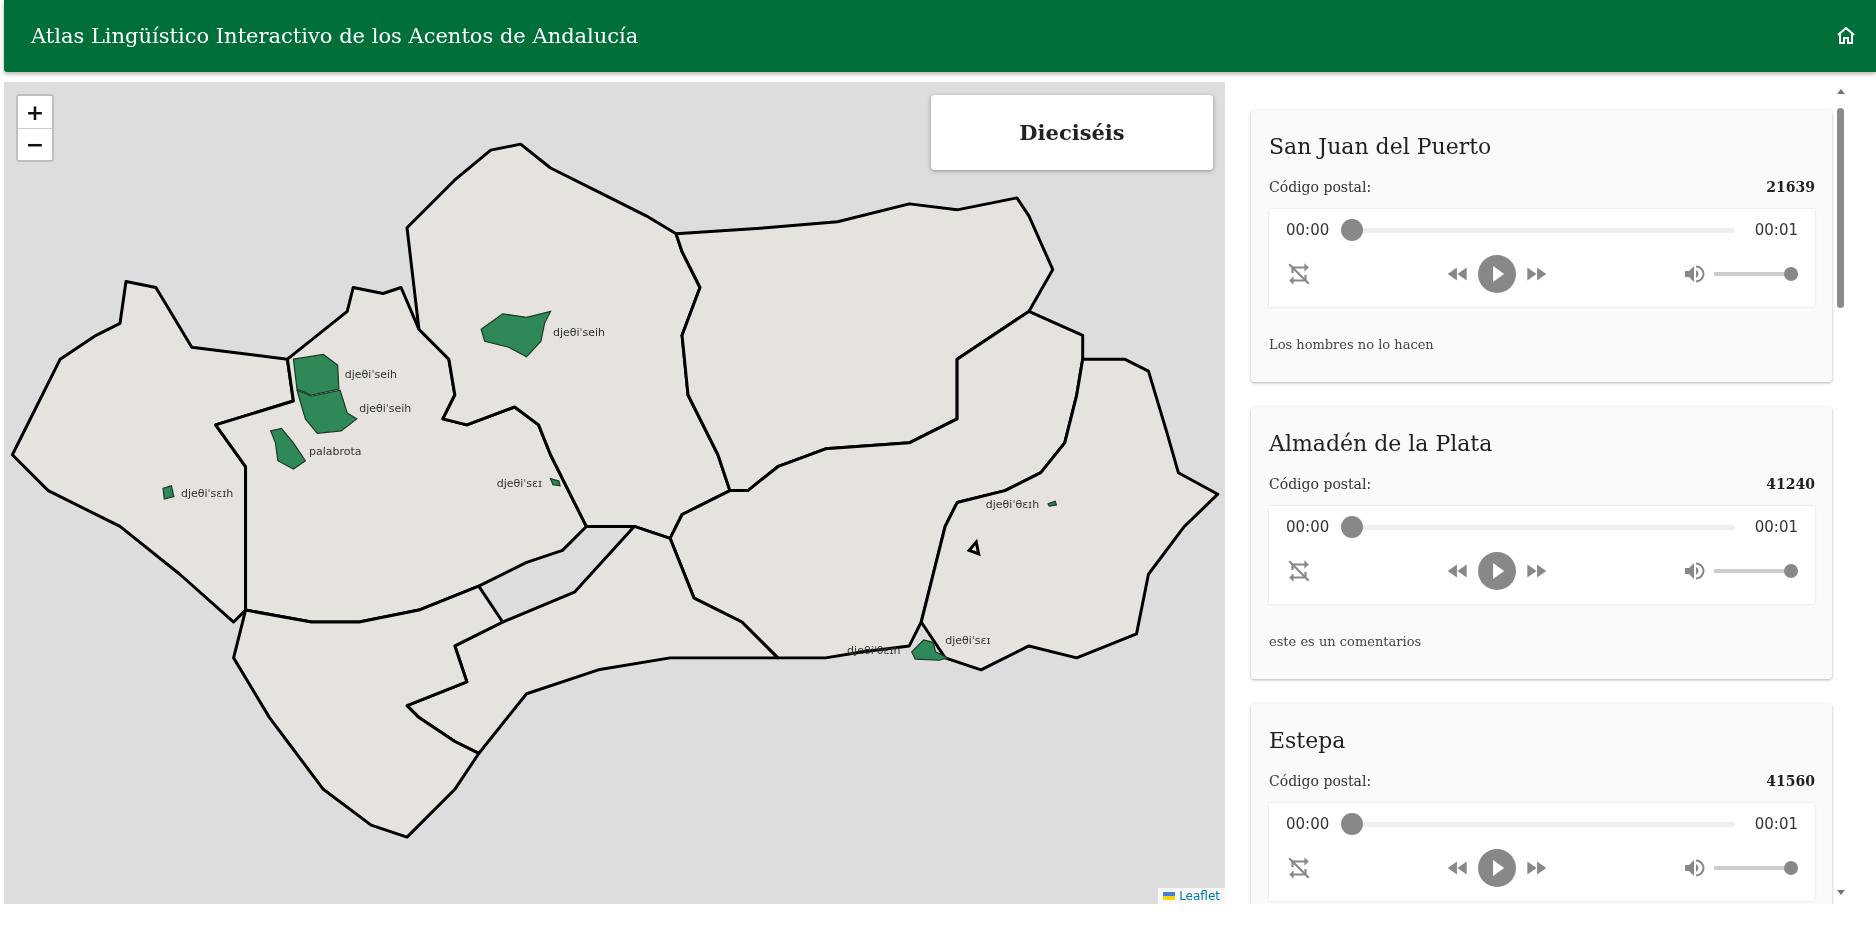  Describe the element at coordinates (1308, 740) in the screenshot. I see `location-name: Estepa` at that location.